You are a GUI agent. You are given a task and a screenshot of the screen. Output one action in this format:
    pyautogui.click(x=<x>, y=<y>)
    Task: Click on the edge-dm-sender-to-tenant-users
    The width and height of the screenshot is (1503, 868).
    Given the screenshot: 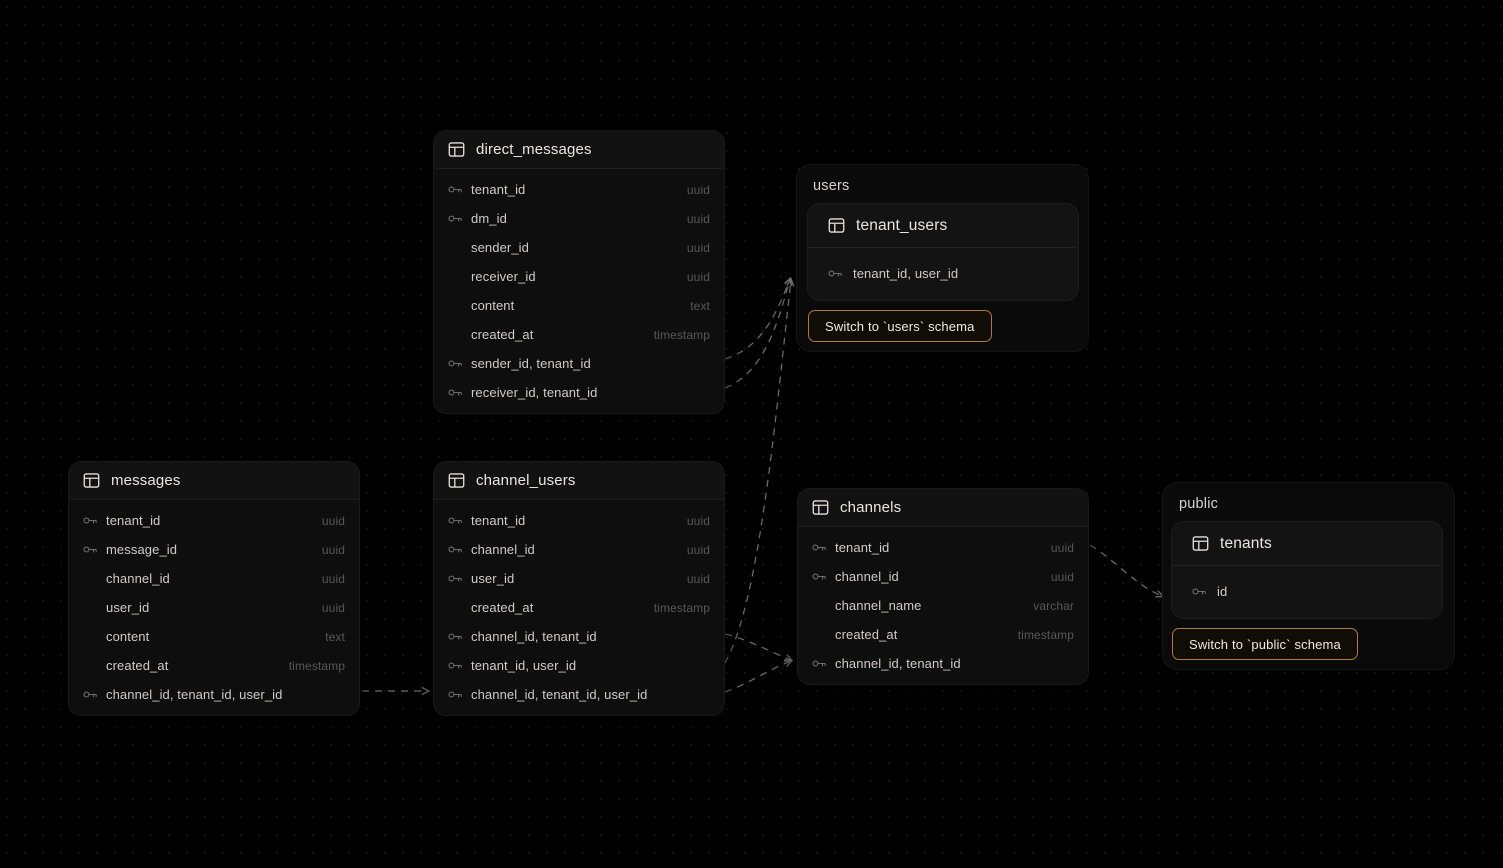 What is the action you would take?
    pyautogui.click(x=757, y=319)
    